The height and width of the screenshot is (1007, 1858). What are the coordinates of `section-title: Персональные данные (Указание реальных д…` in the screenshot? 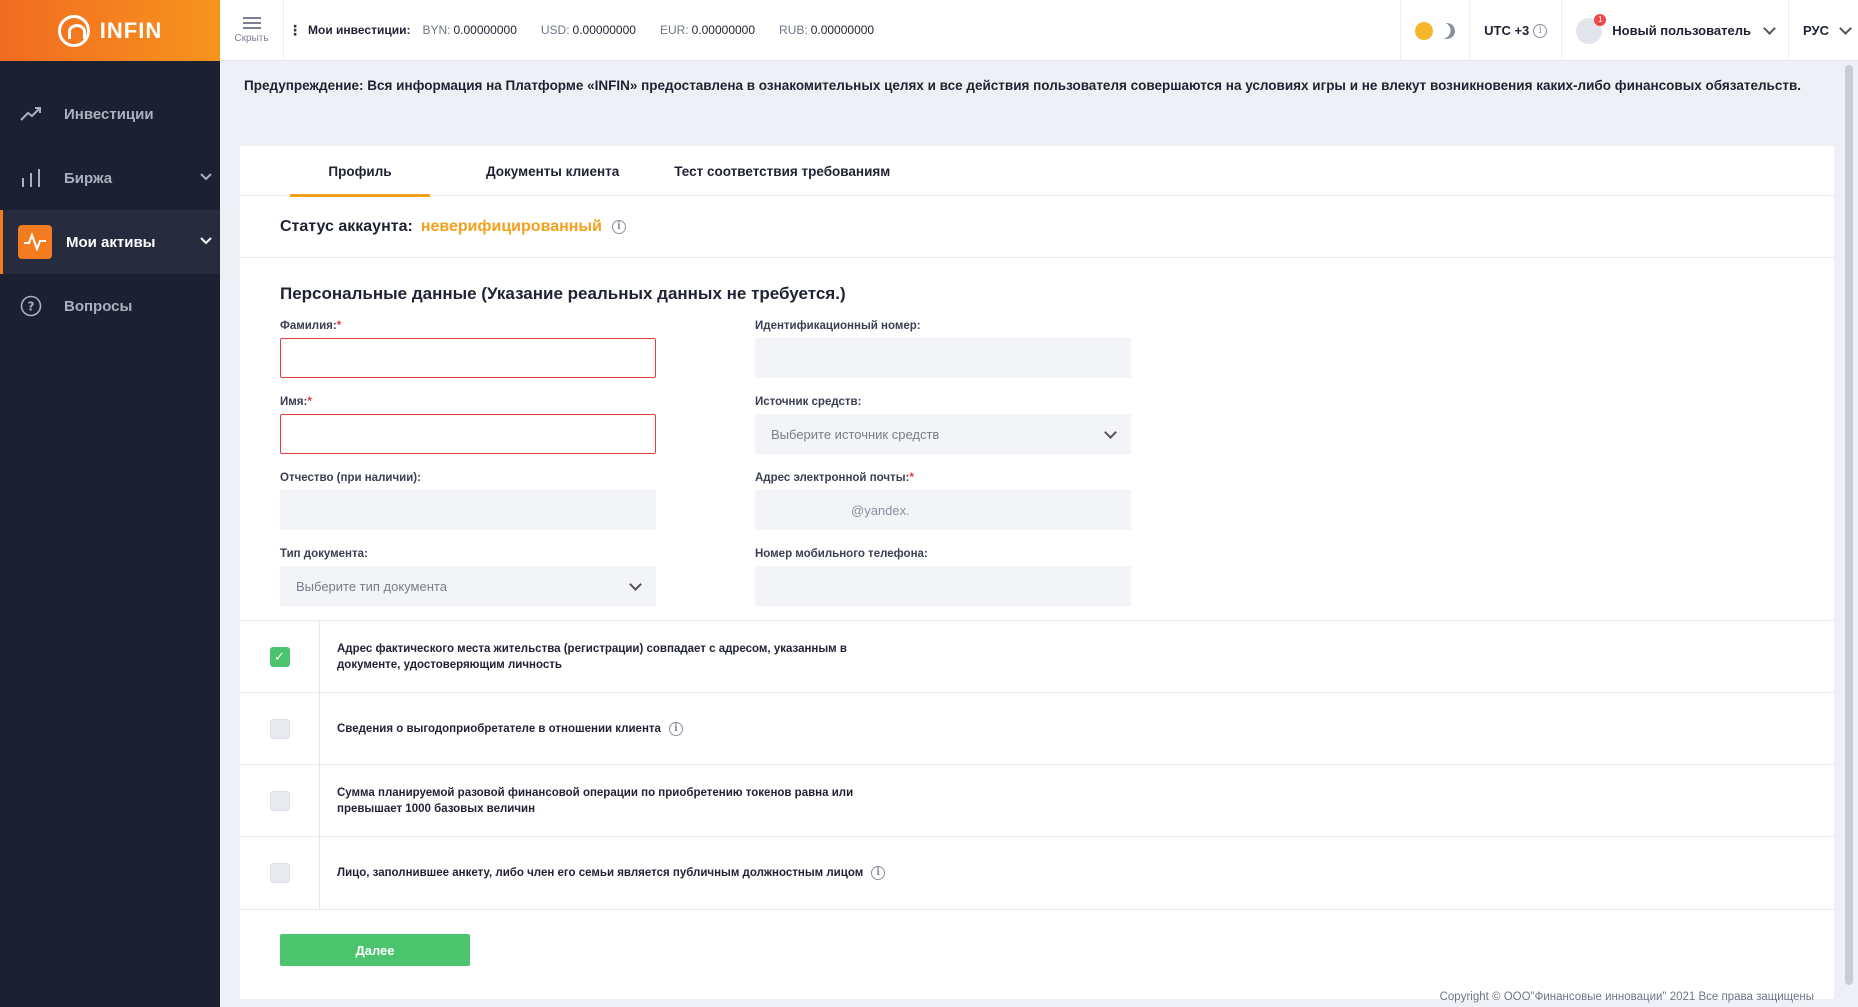 It's located at (563, 293).